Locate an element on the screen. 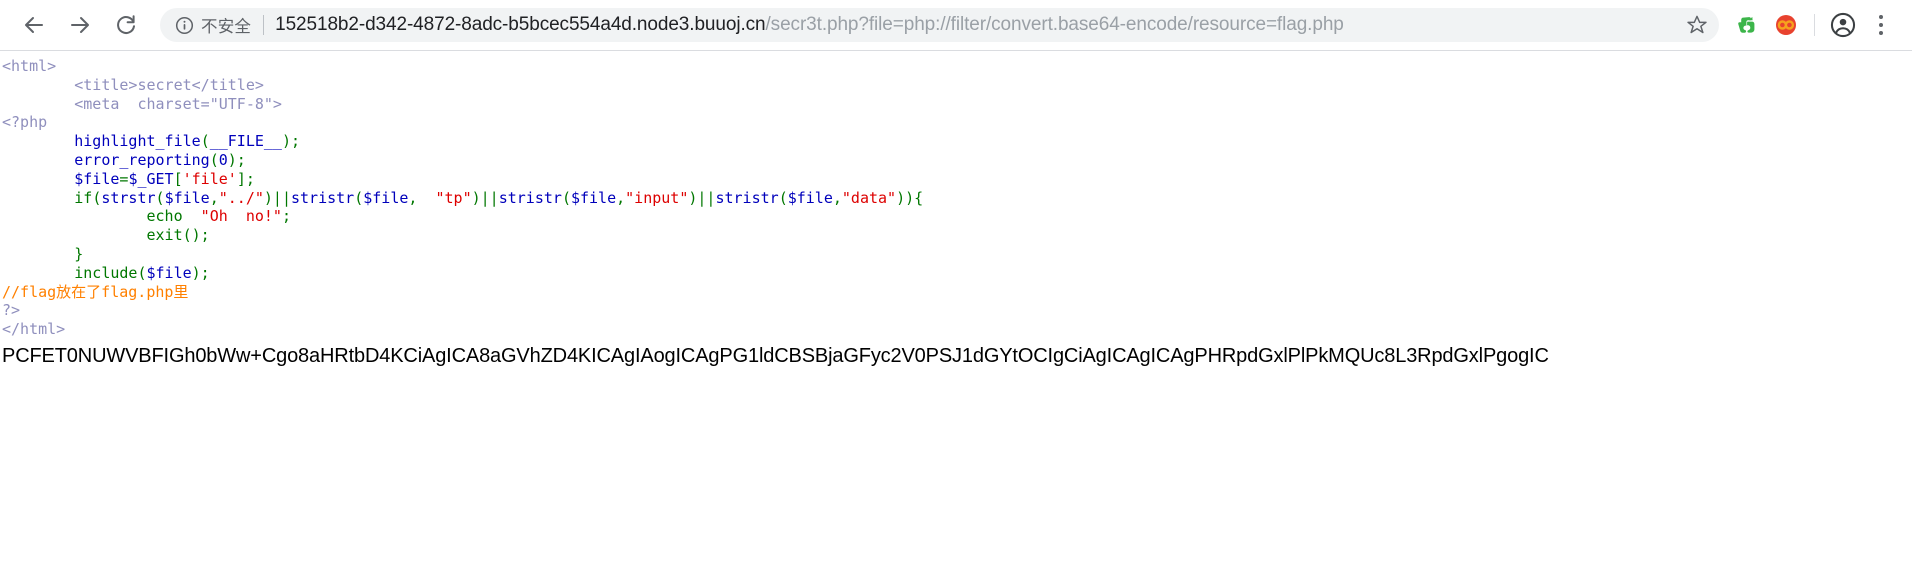  profile-button is located at coordinates (1843, 25).